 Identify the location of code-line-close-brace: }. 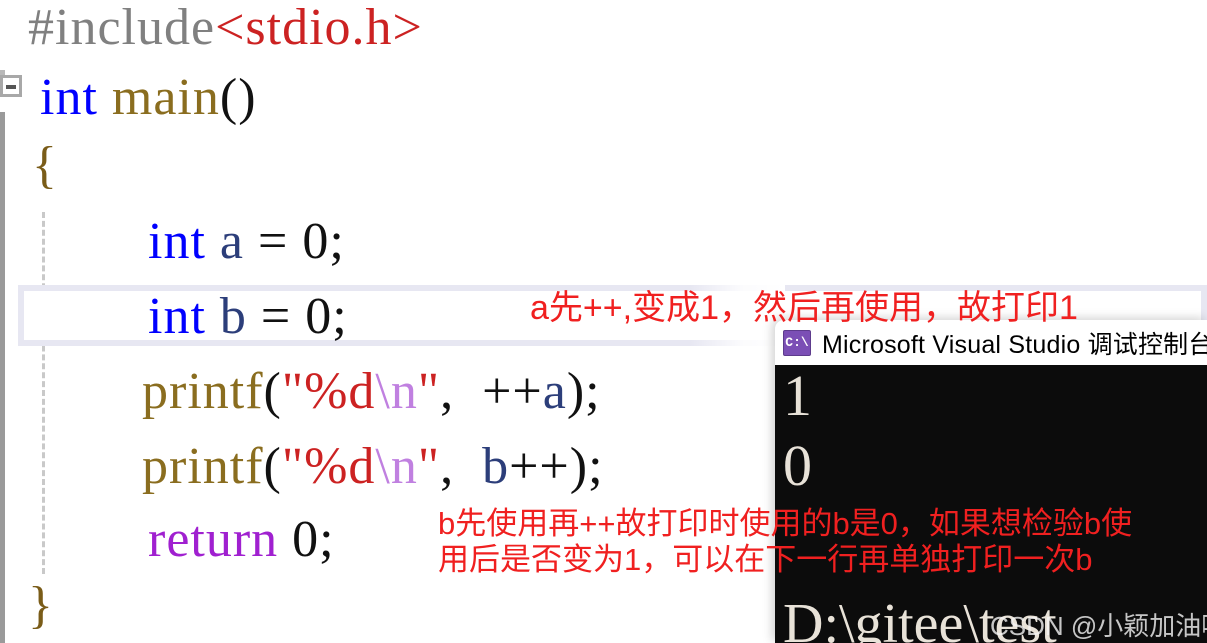
(41, 606).